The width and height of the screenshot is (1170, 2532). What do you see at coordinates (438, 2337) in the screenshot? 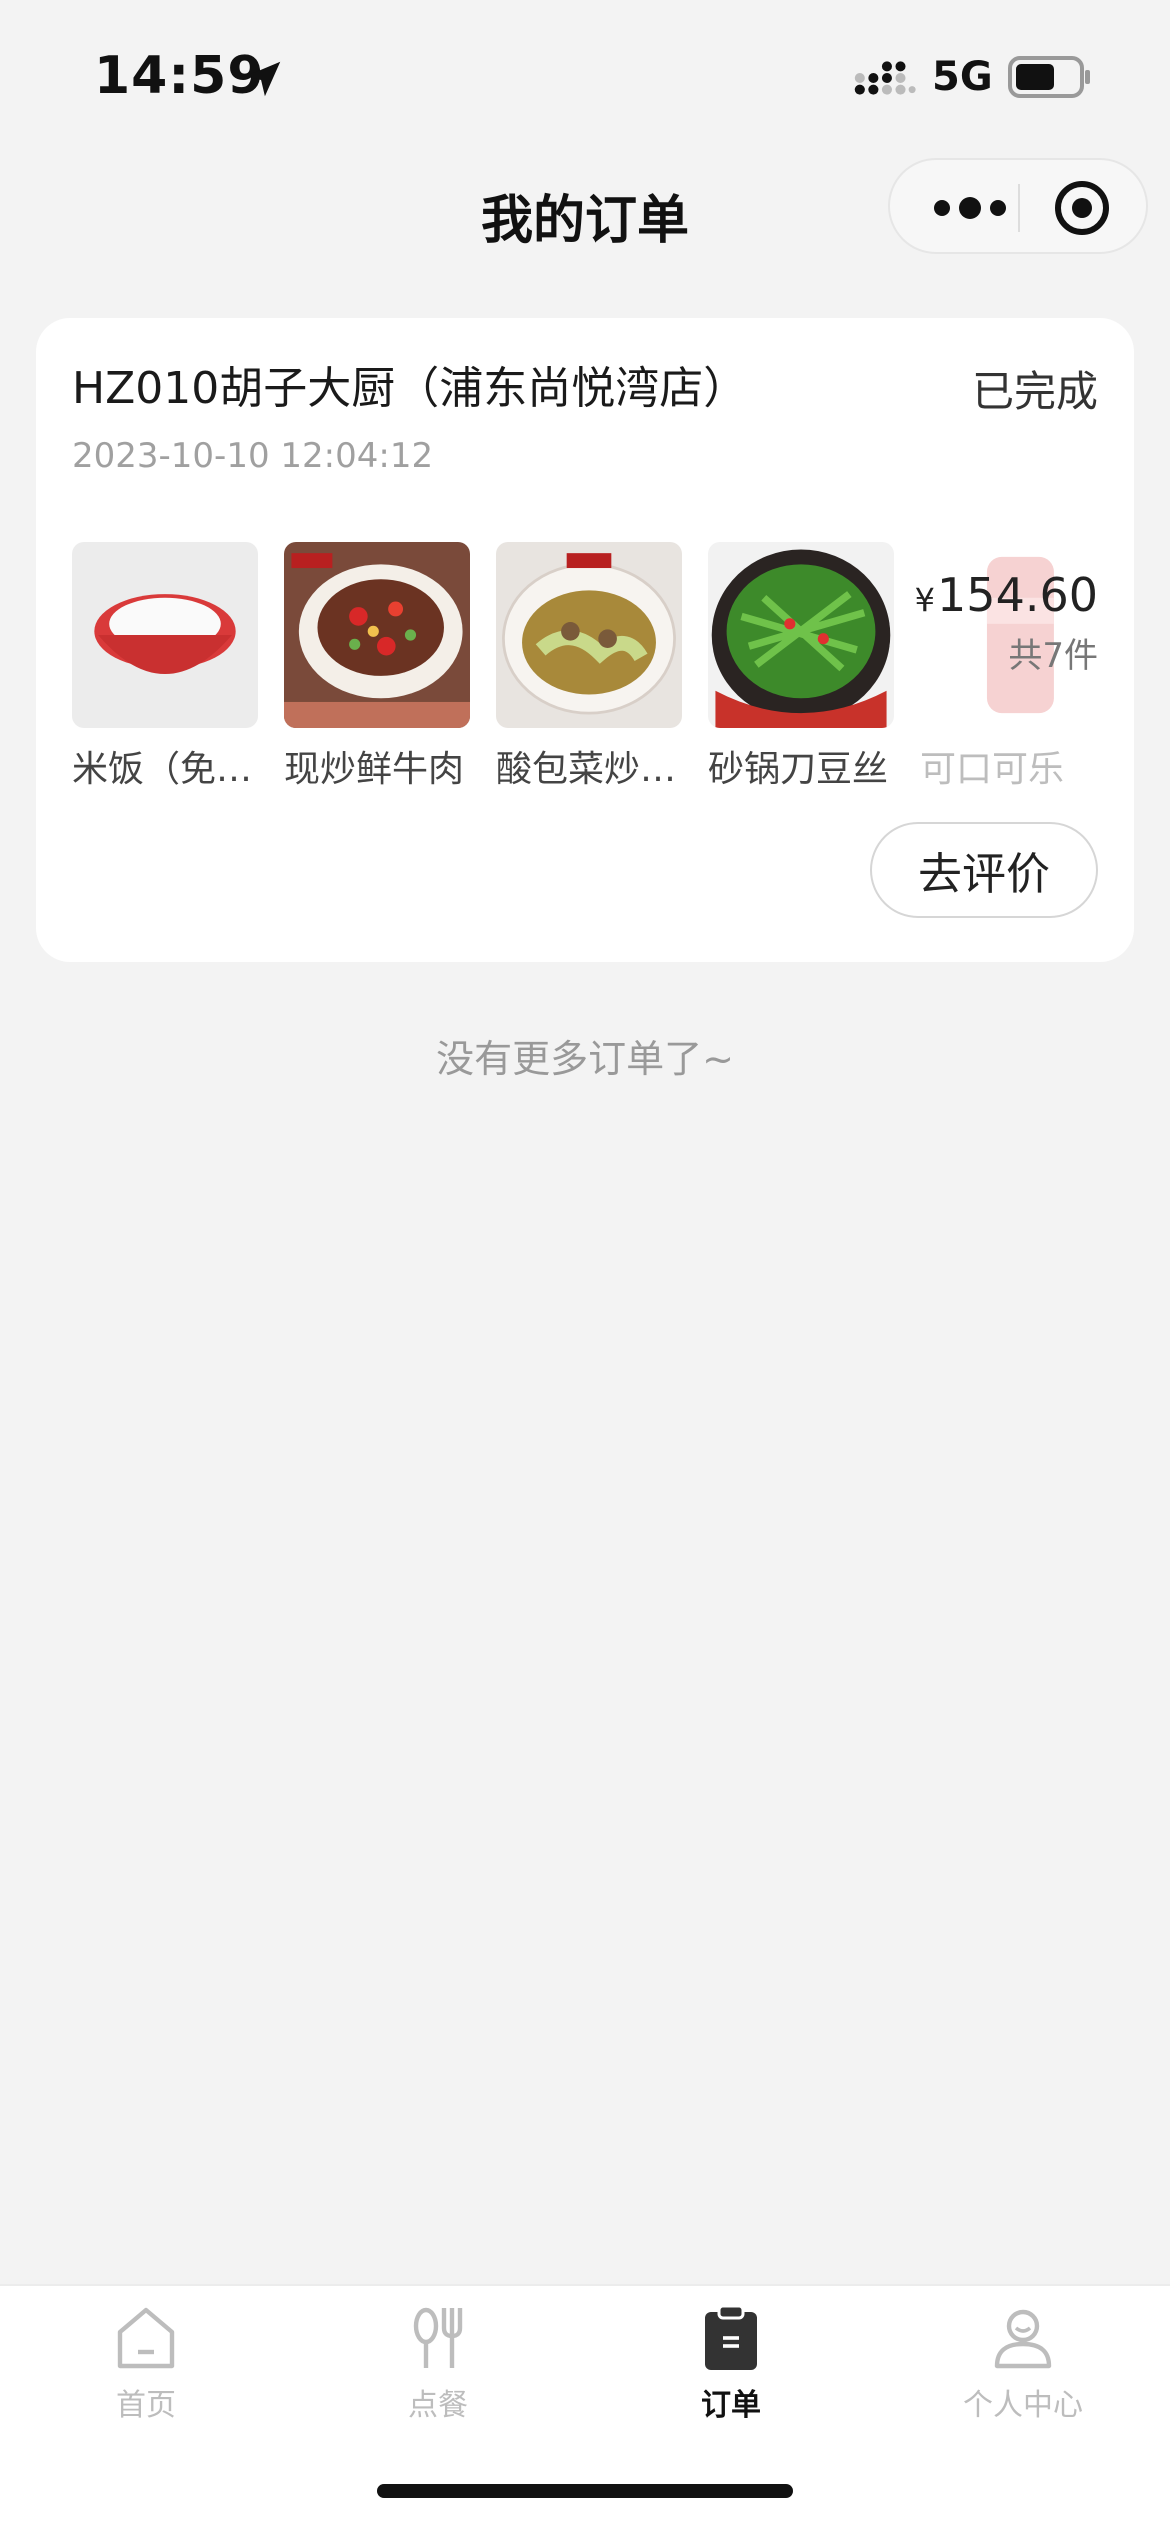
I see `utensils-icon` at bounding box center [438, 2337].